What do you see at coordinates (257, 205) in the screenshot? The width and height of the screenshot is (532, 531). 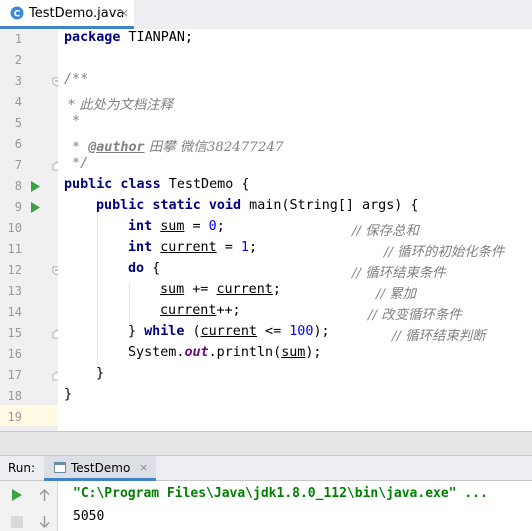 I see `code-line: public static void main(String[] args) {` at bounding box center [257, 205].